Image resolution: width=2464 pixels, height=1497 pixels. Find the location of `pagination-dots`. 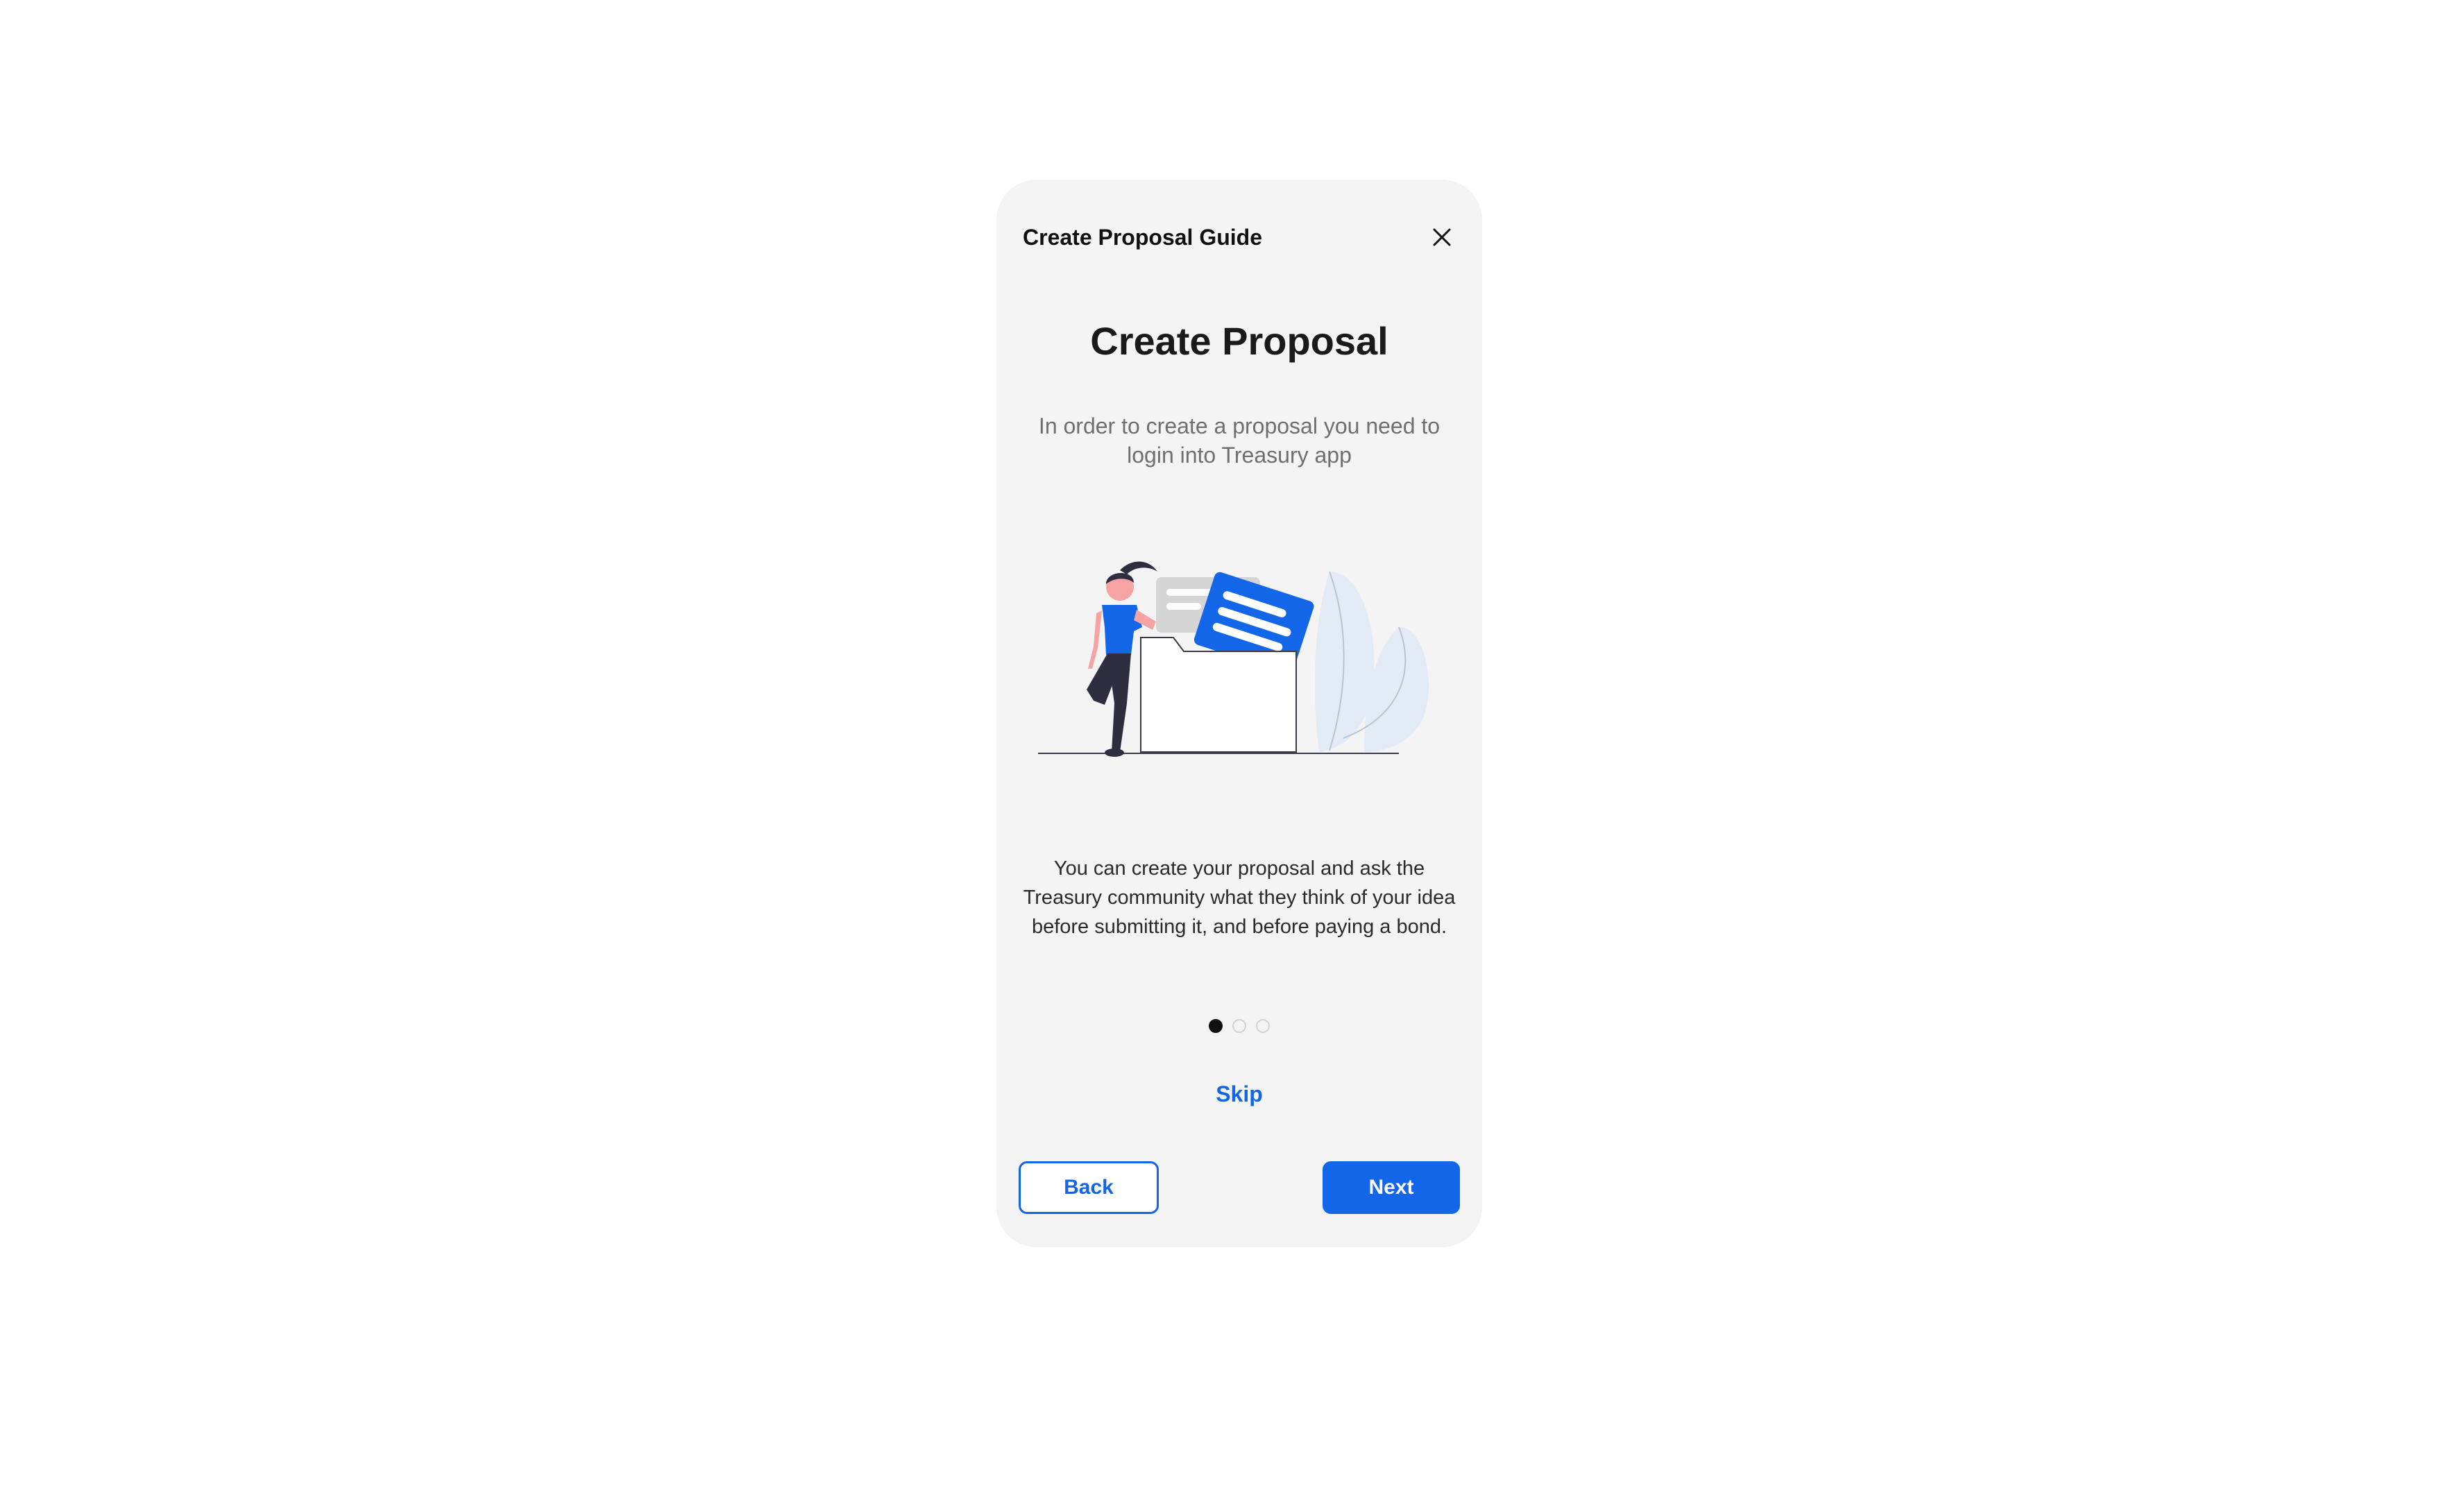

pagination-dots is located at coordinates (1239, 1026).